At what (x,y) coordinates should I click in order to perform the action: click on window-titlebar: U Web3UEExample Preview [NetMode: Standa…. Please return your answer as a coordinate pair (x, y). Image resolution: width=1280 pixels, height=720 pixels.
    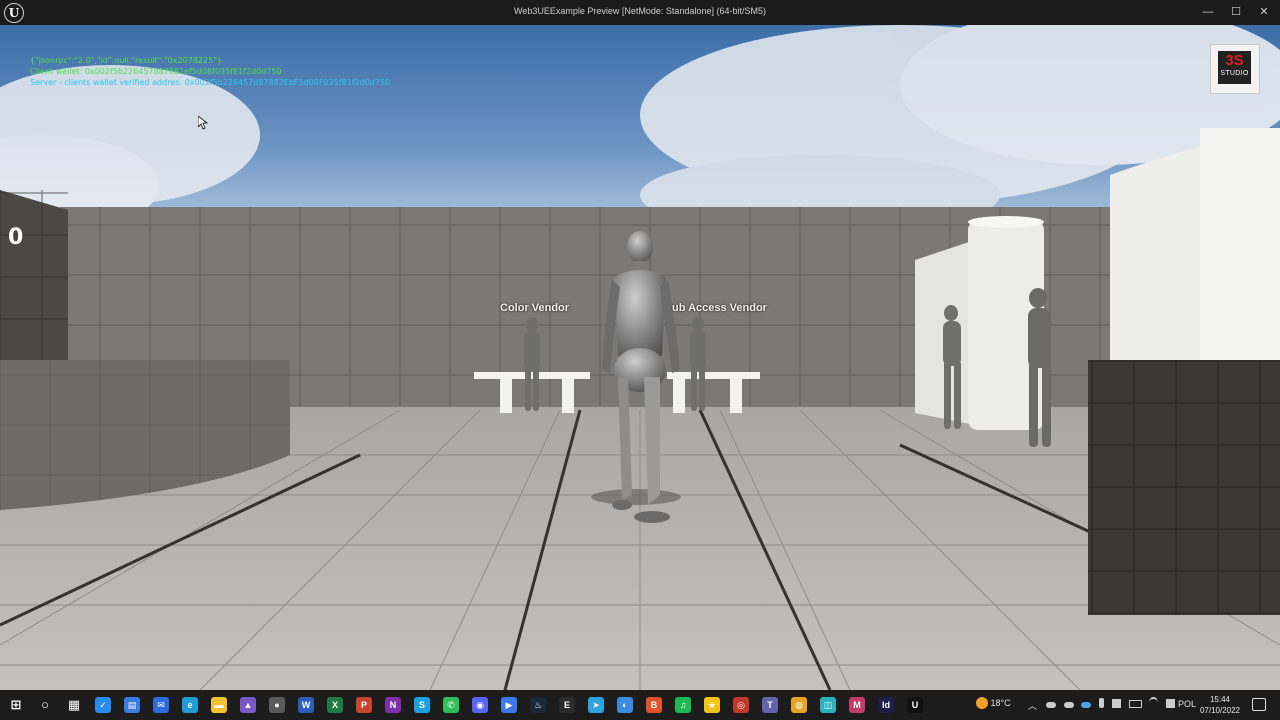
    Looking at the image, I should click on (640, 12).